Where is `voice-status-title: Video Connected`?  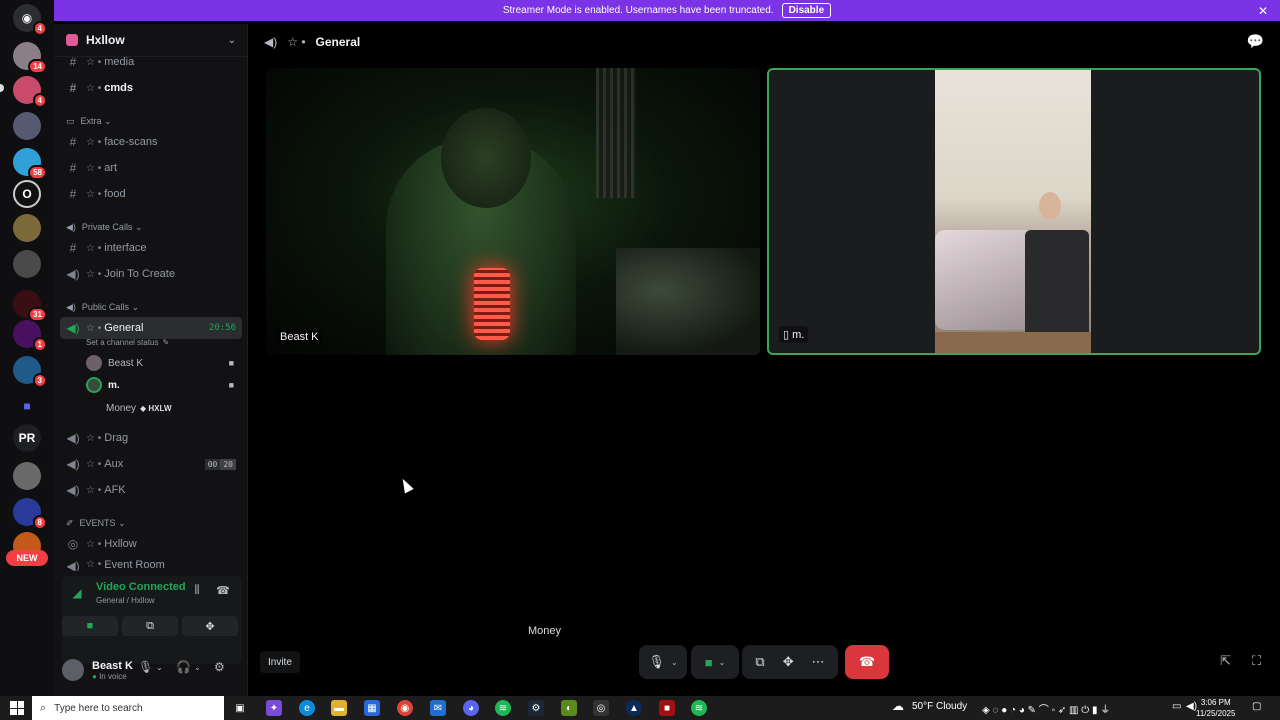
voice-status-title: Video Connected is located at coordinates (141, 587).